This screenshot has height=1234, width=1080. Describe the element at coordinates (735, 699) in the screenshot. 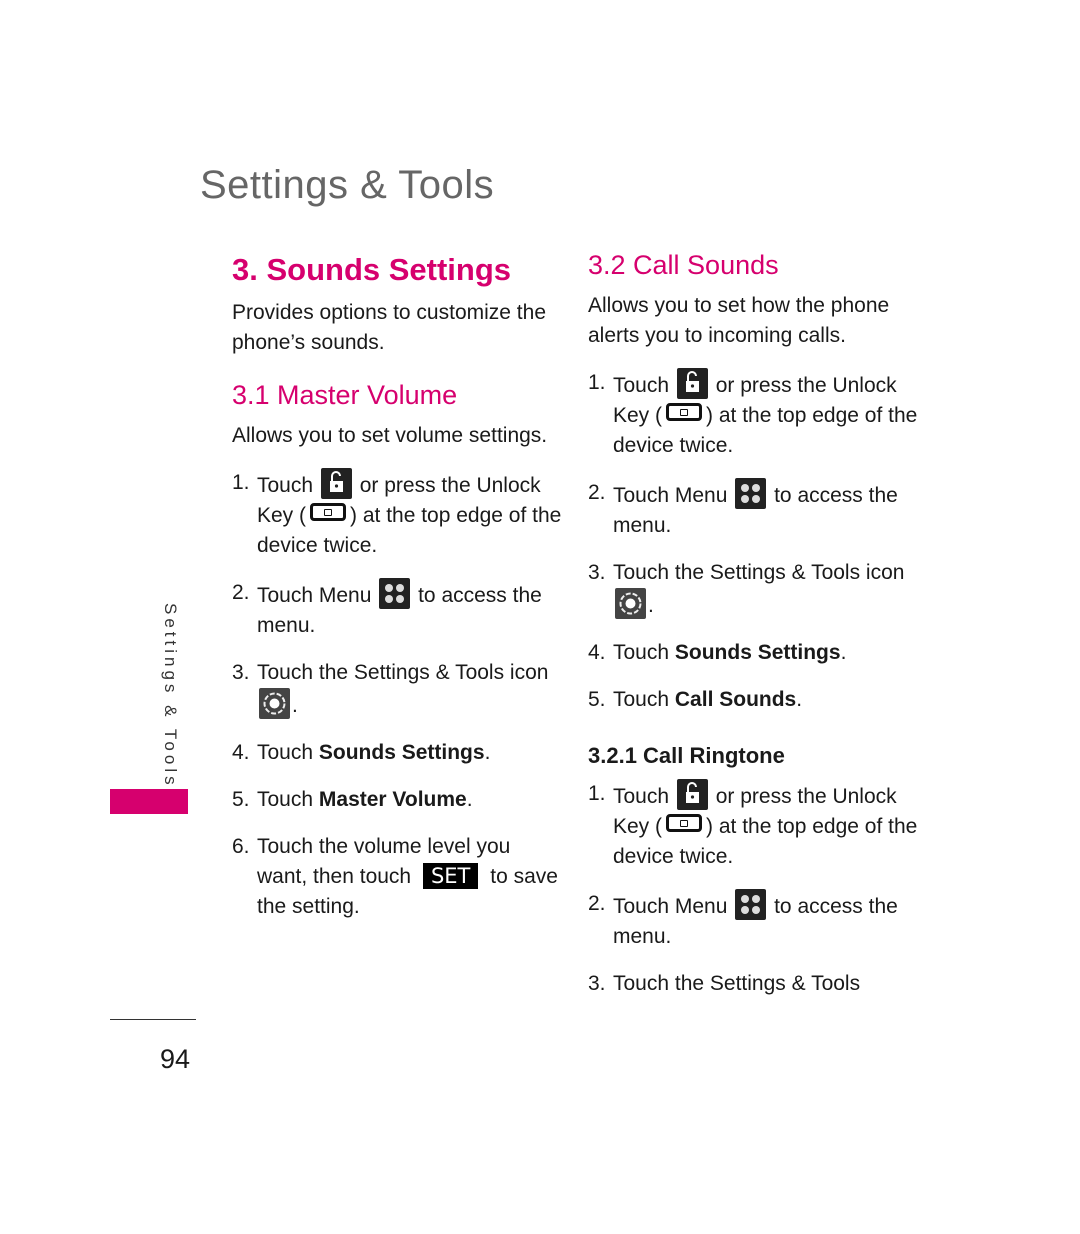

I see `menu-option-name: Call Sounds` at that location.